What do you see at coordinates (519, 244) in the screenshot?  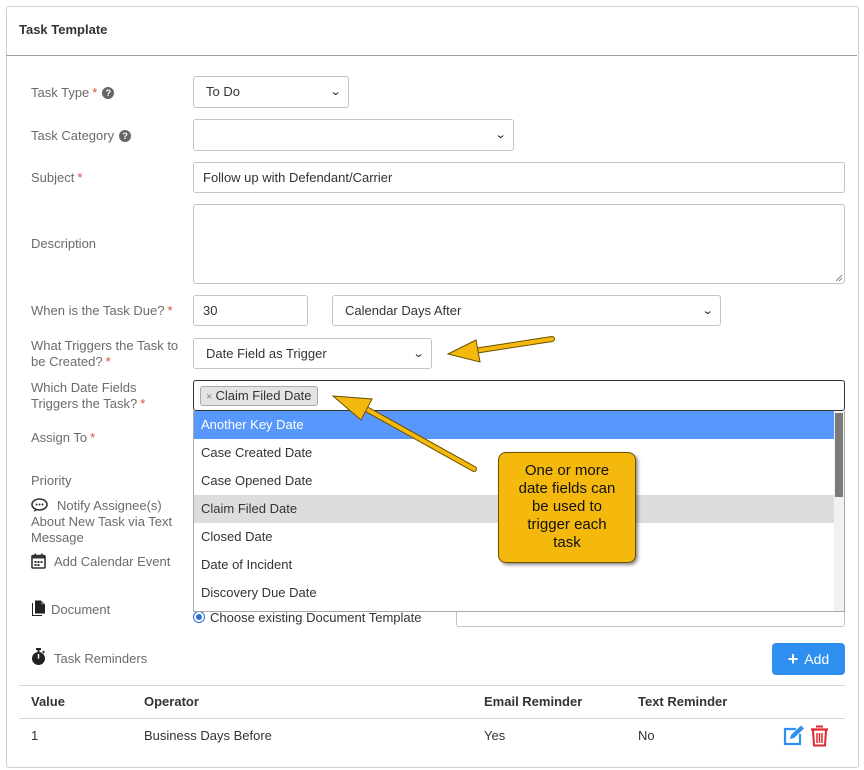 I see `description-textarea` at bounding box center [519, 244].